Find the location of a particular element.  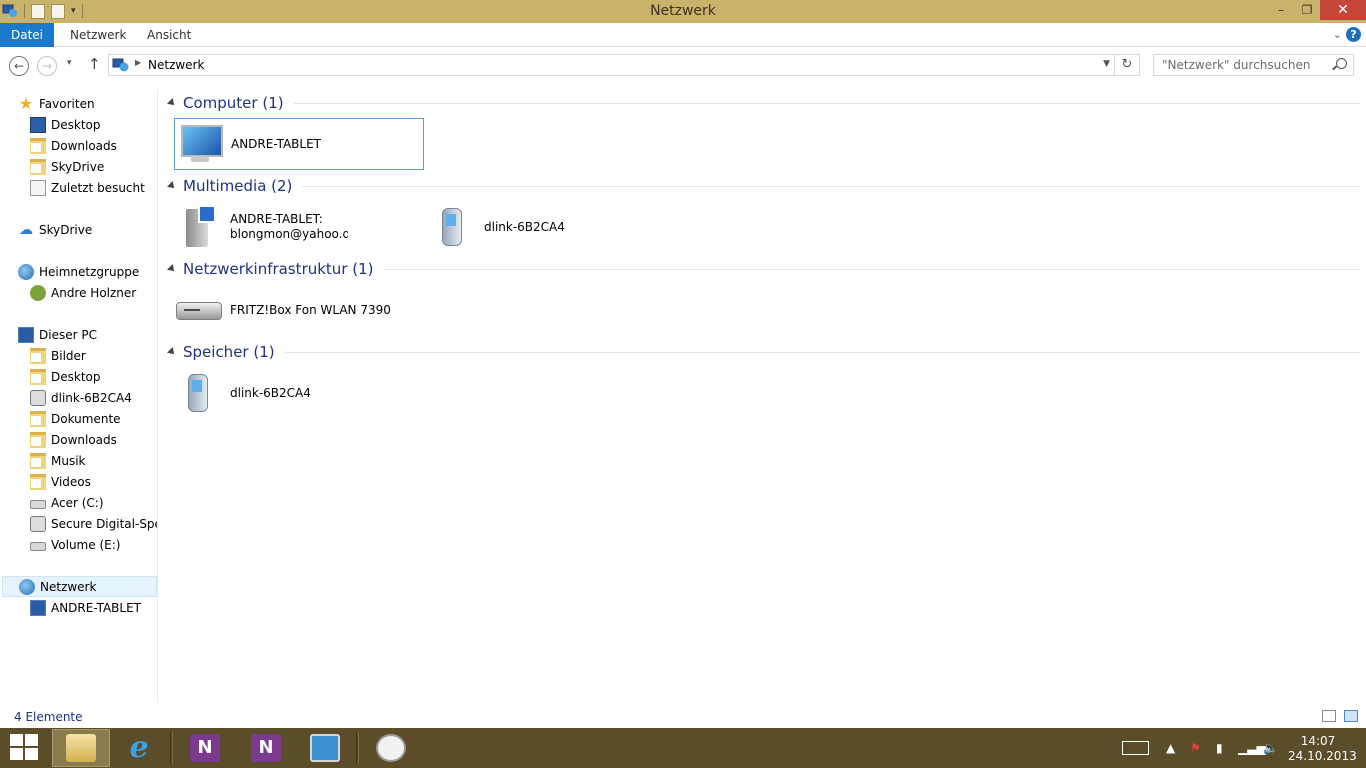

taskbar-onenote: N is located at coordinates (266, 748).